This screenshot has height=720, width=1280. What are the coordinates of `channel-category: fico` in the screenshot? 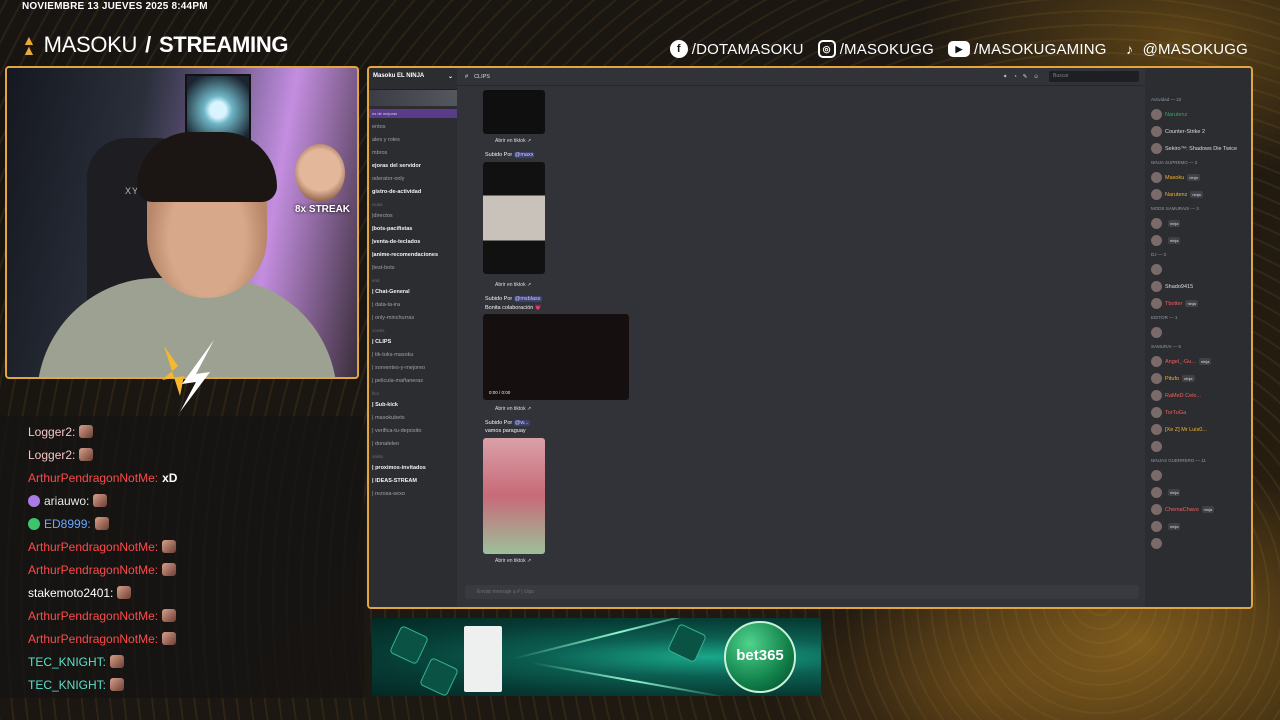 It's located at (413, 393).